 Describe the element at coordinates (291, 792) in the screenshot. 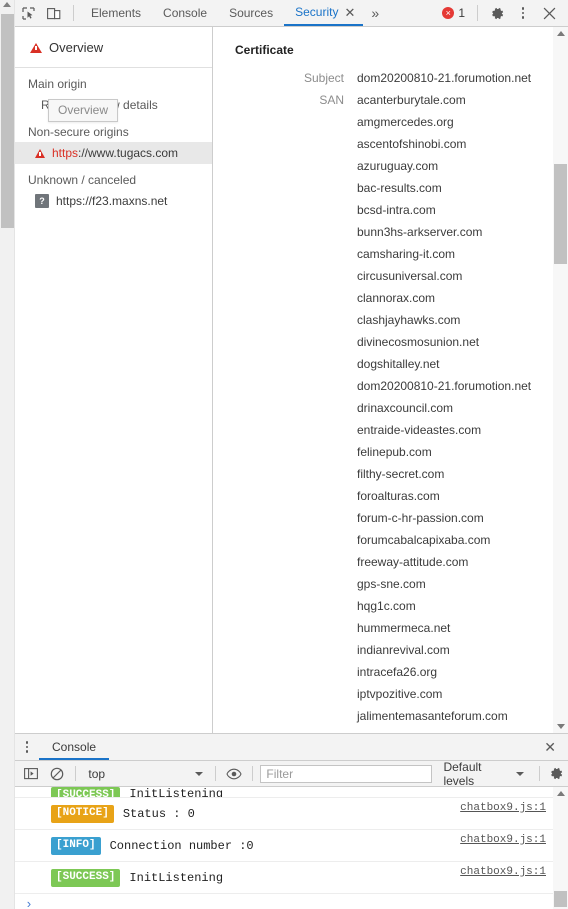

I see `console-message: [SUCCESS] InitListening` at that location.